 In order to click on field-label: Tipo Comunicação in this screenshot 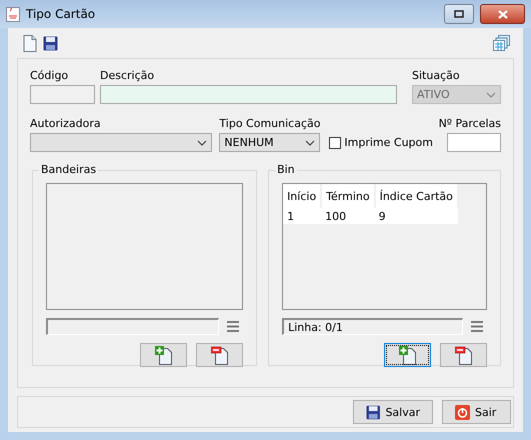, I will do `click(269, 123)`.